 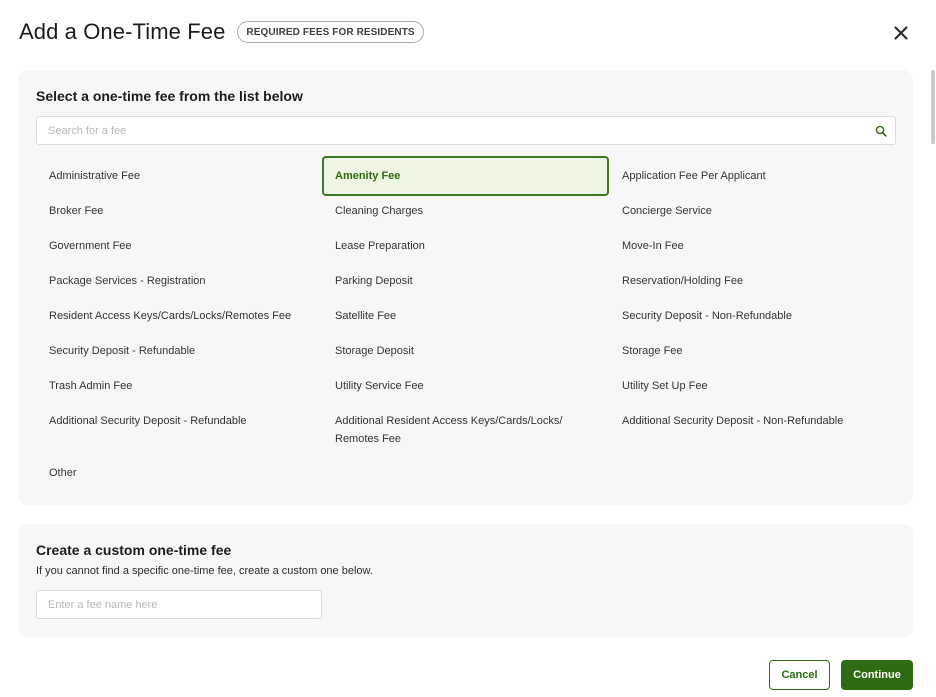 I want to click on custom-fee-field, so click(x=179, y=604).